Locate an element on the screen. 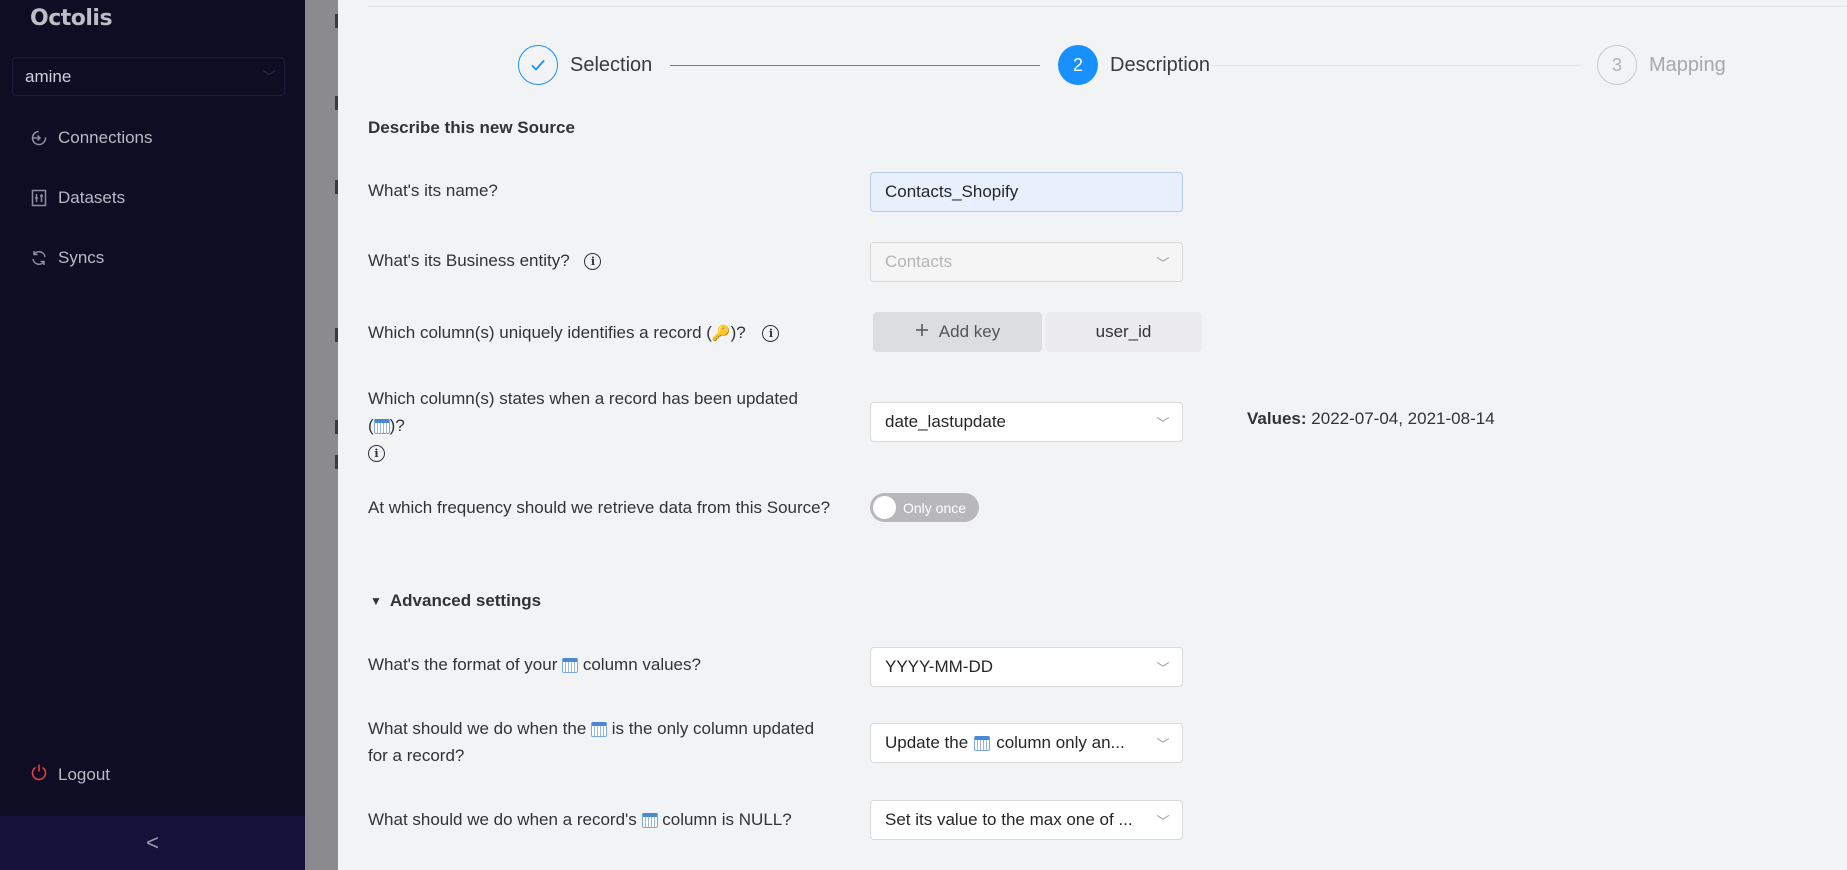  toggle-knob is located at coordinates (884, 507).